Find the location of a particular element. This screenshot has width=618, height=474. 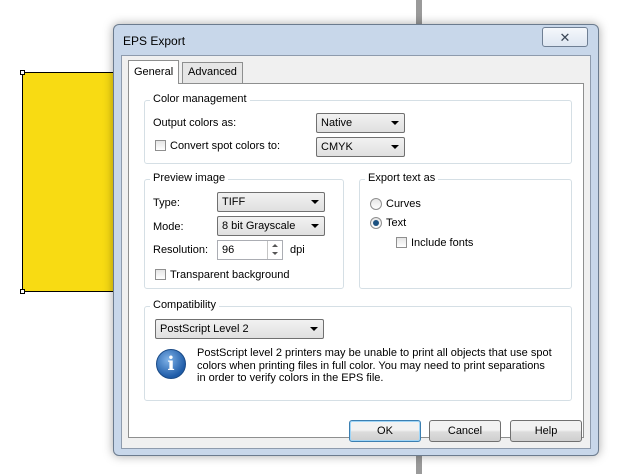

mode-value: 8 bit Grayscale is located at coordinates (259, 226).